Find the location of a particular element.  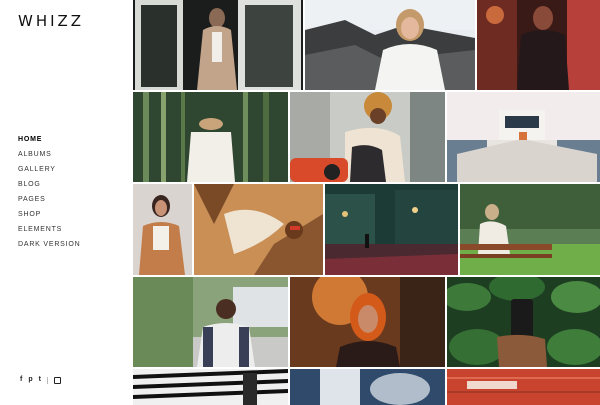

facebook-icon: f is located at coordinates (21, 380).